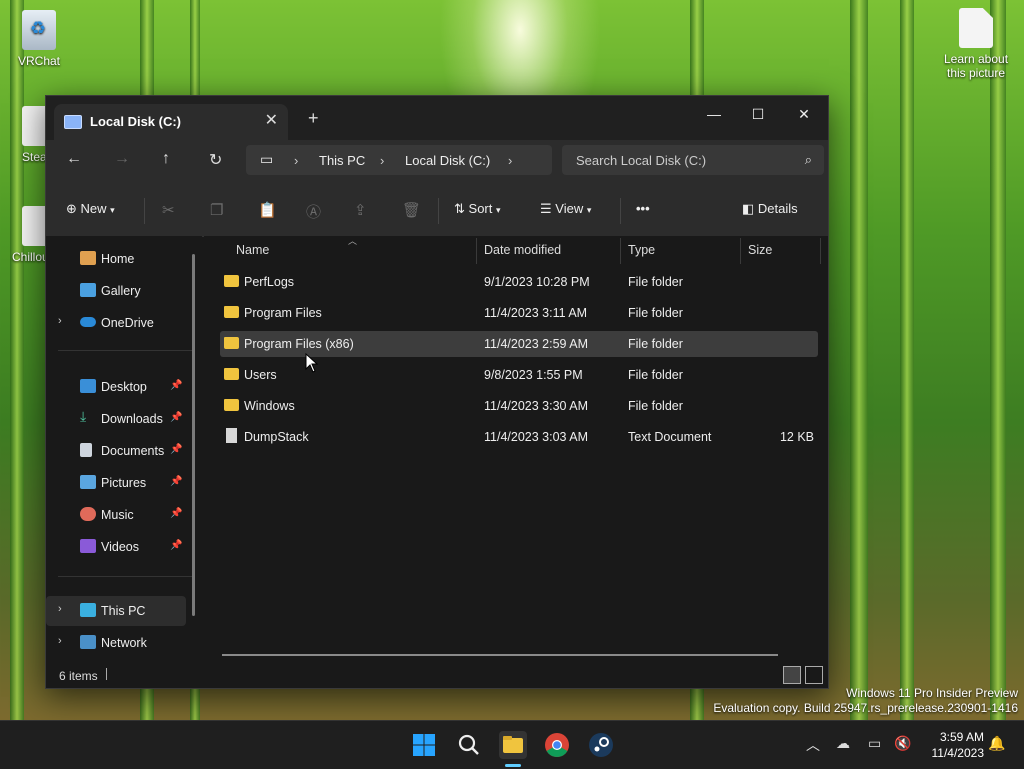 The image size is (1024, 769). I want to click on minimize-button: —, so click(714, 114).